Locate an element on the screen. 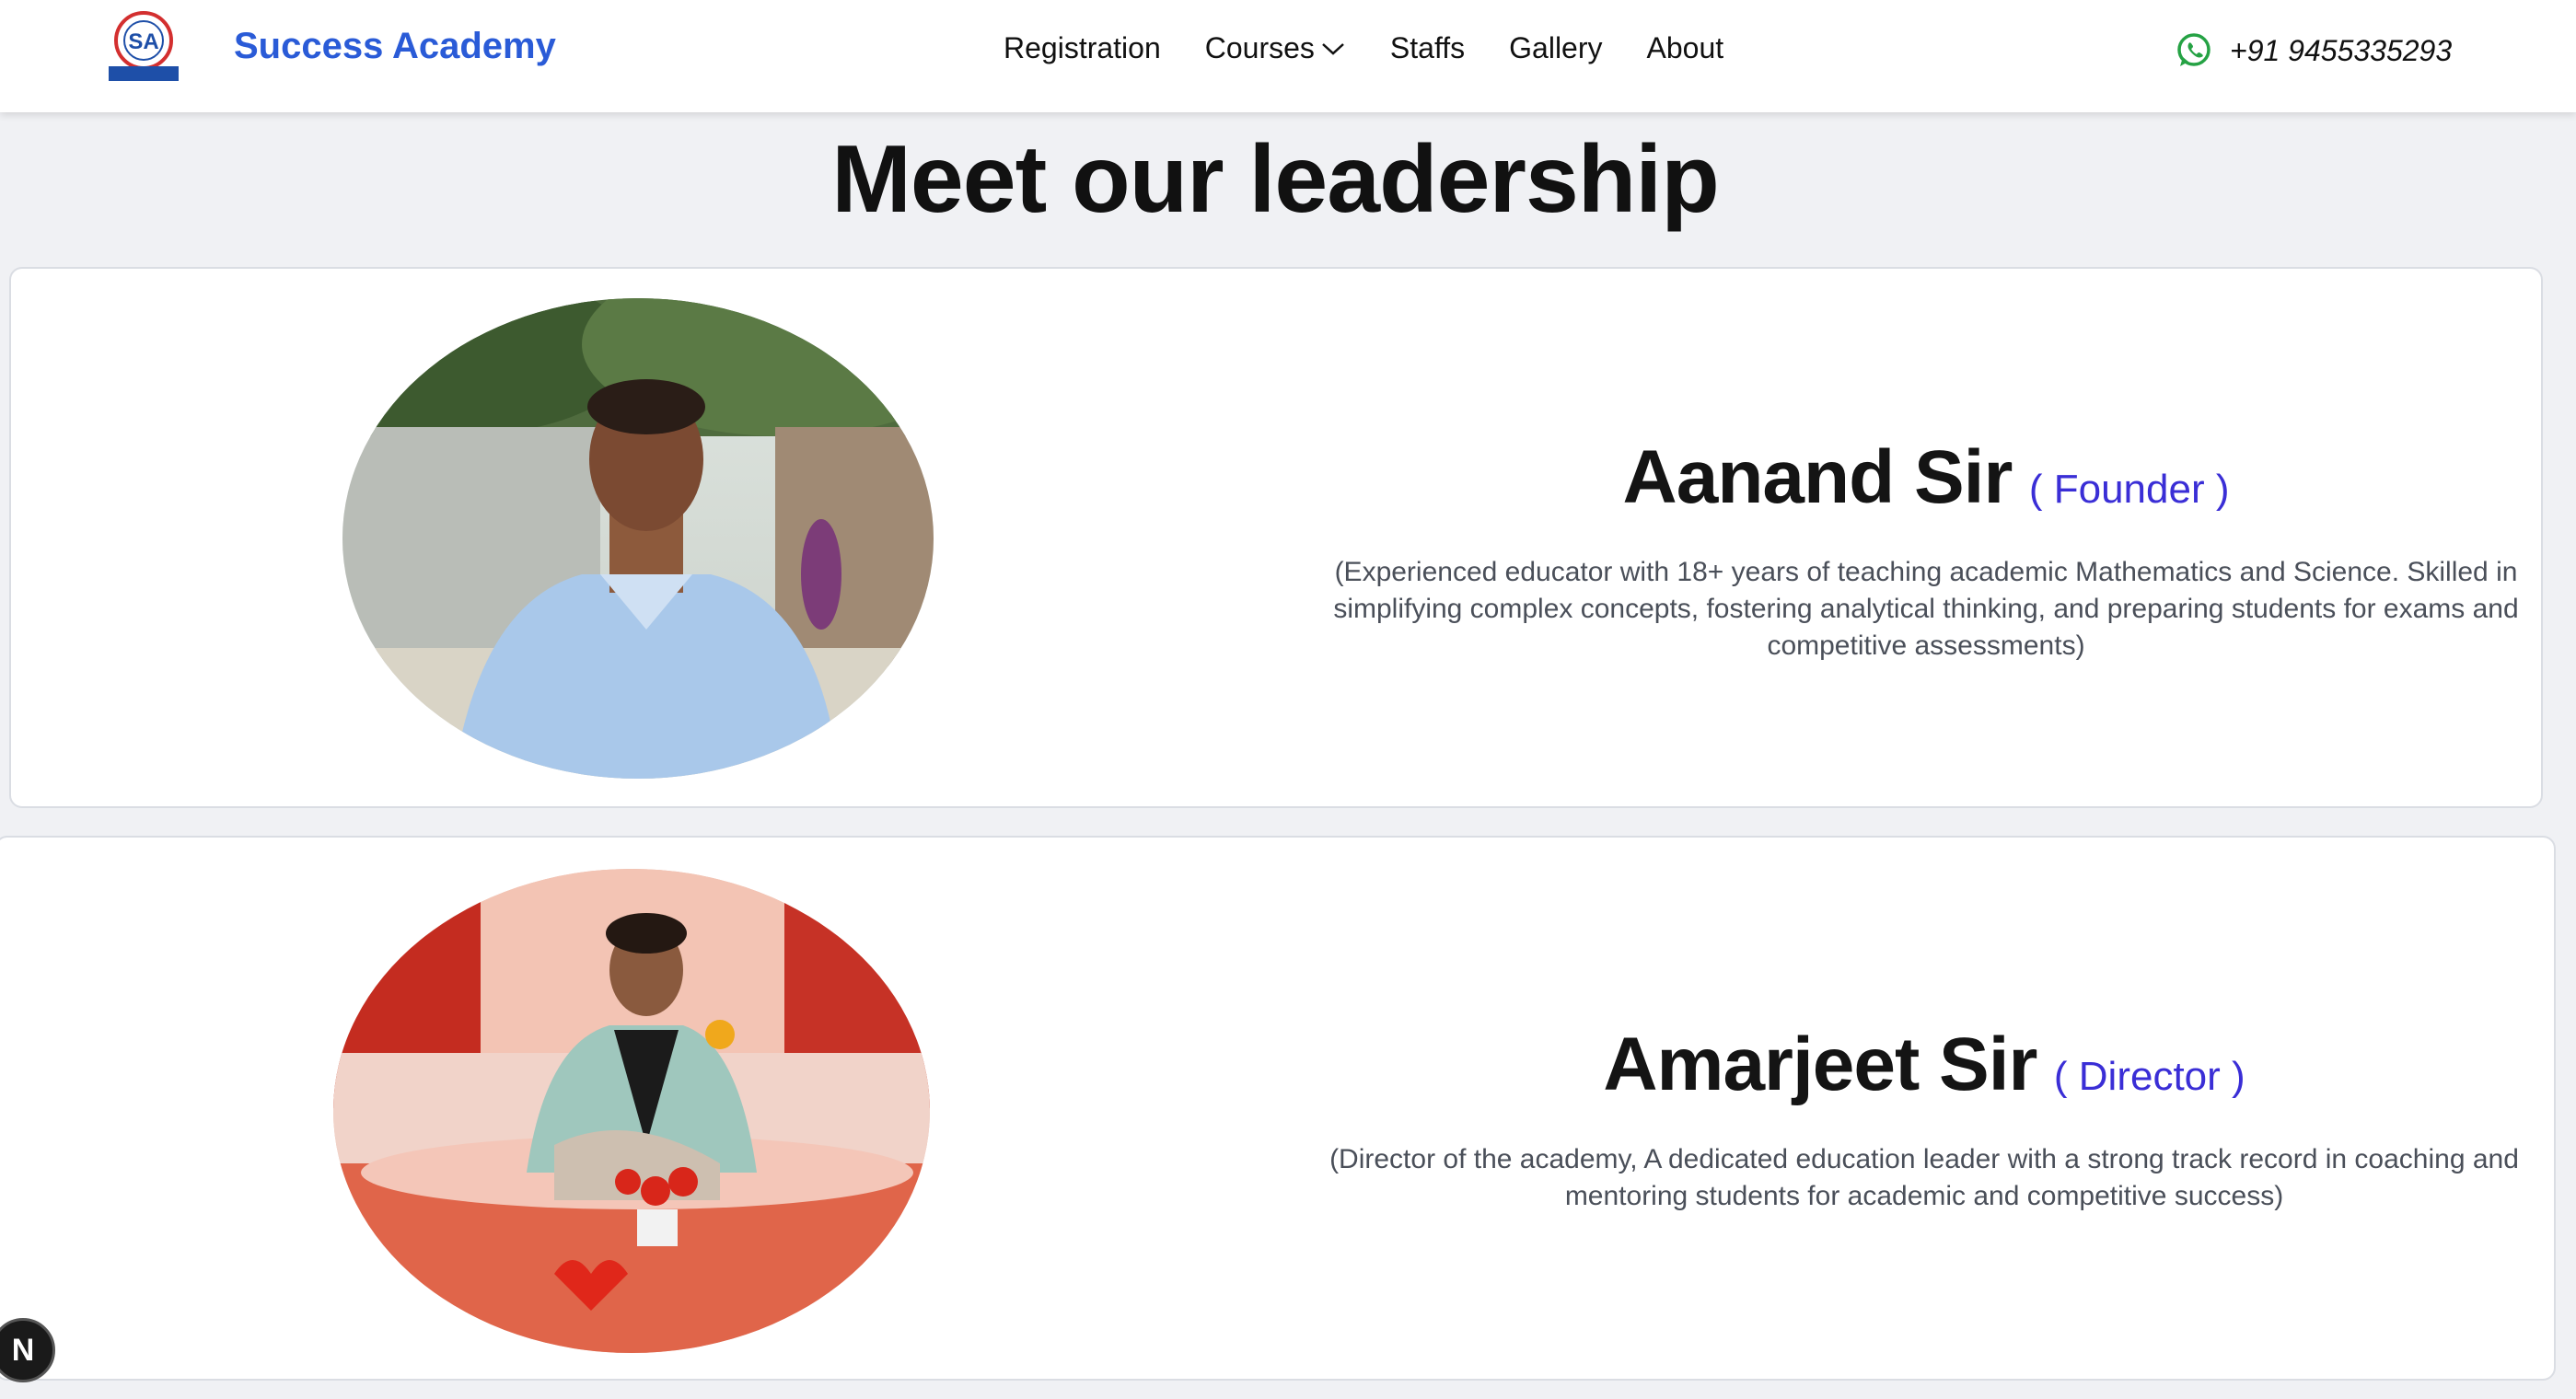 The image size is (2576, 1399). page-title: Meet our leadership is located at coordinates (1275, 179).